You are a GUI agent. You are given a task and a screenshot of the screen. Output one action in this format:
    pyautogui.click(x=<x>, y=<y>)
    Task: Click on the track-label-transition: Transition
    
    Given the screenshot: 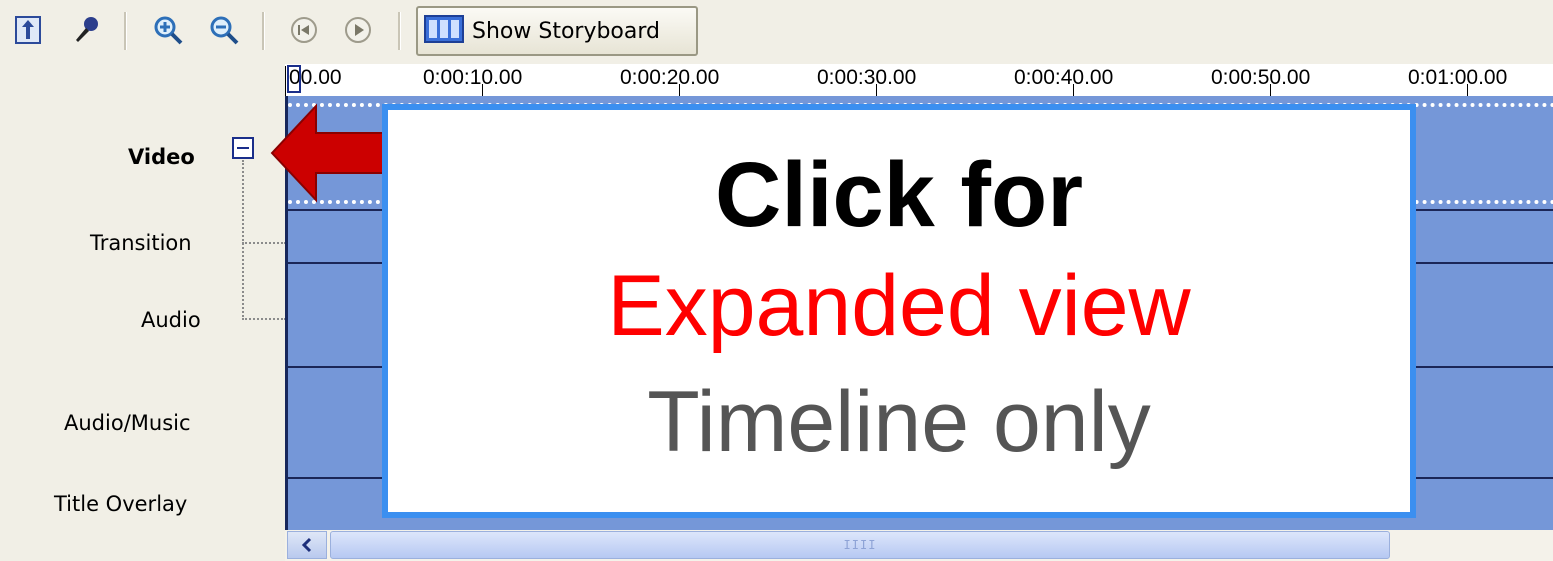 What is the action you would take?
    pyautogui.click(x=141, y=243)
    